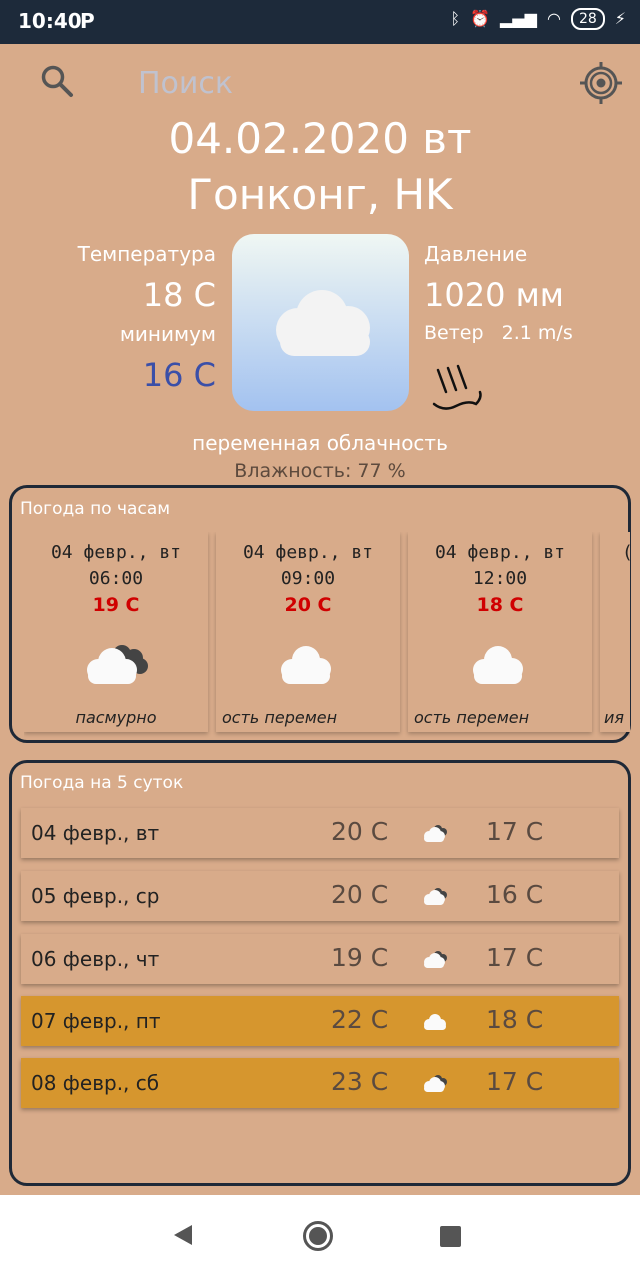 Image resolution: width=640 pixels, height=1280 pixels. What do you see at coordinates (328, 83) in the screenshot?
I see `search-input` at bounding box center [328, 83].